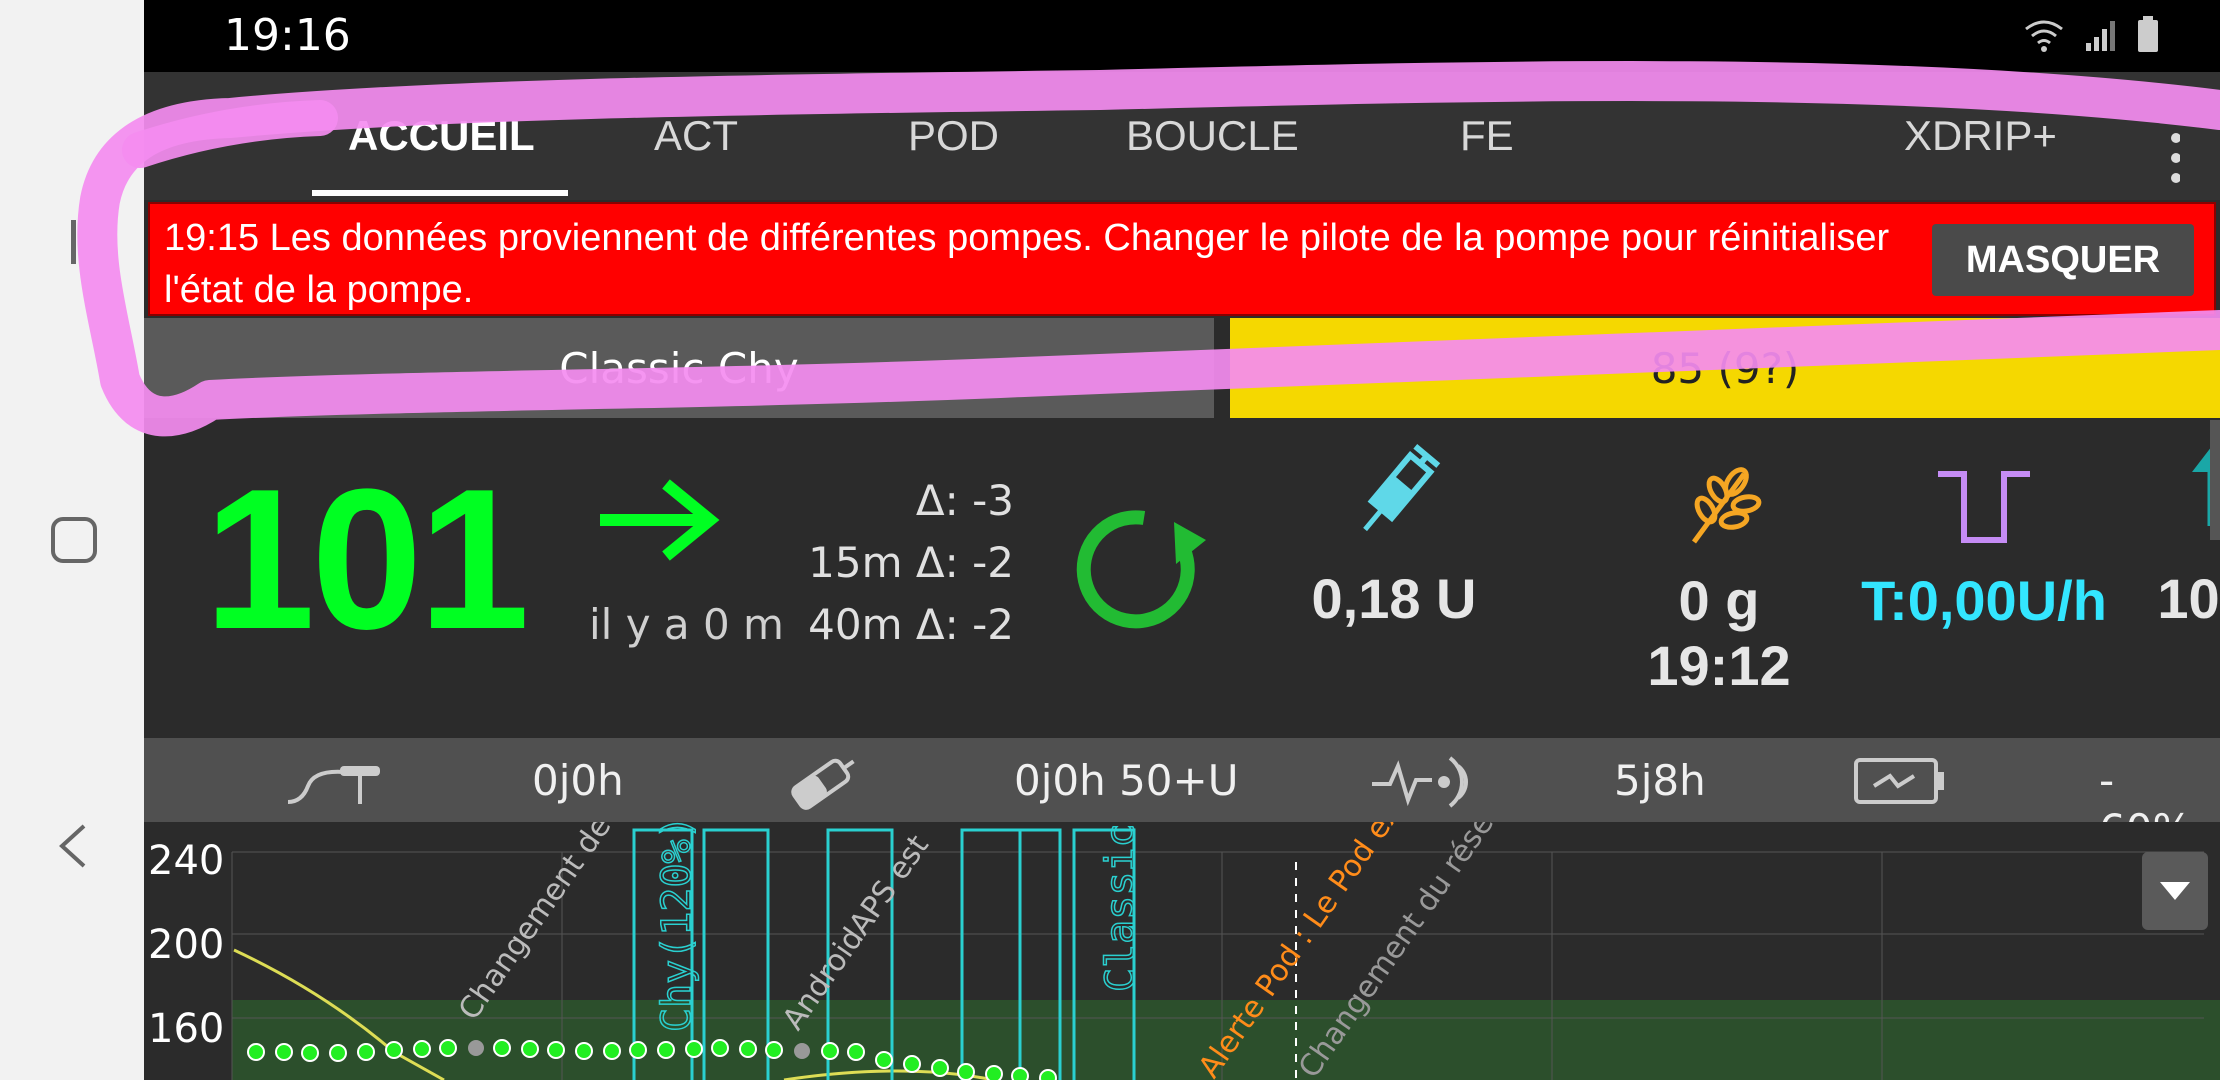 The height and width of the screenshot is (1080, 2220). I want to click on home-icon, so click(74, 540).